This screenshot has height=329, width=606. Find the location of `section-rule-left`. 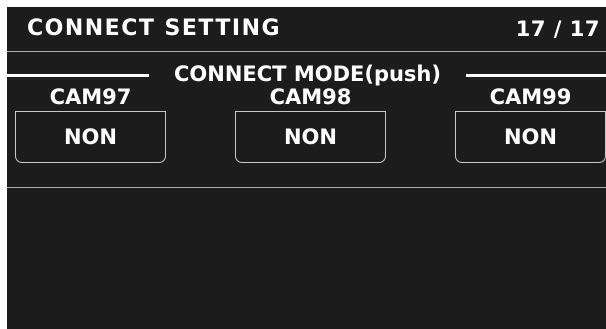

section-rule-left is located at coordinates (78, 75).